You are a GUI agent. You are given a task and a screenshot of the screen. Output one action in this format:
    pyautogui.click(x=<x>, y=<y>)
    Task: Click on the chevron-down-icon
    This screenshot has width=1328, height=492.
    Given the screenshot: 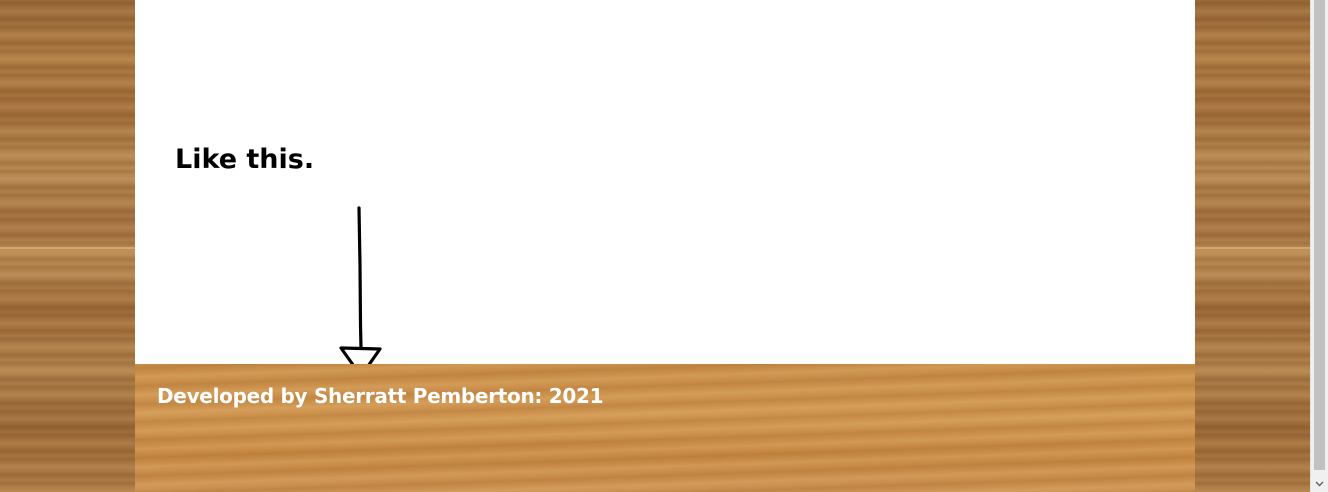 What is the action you would take?
    pyautogui.click(x=1319, y=483)
    